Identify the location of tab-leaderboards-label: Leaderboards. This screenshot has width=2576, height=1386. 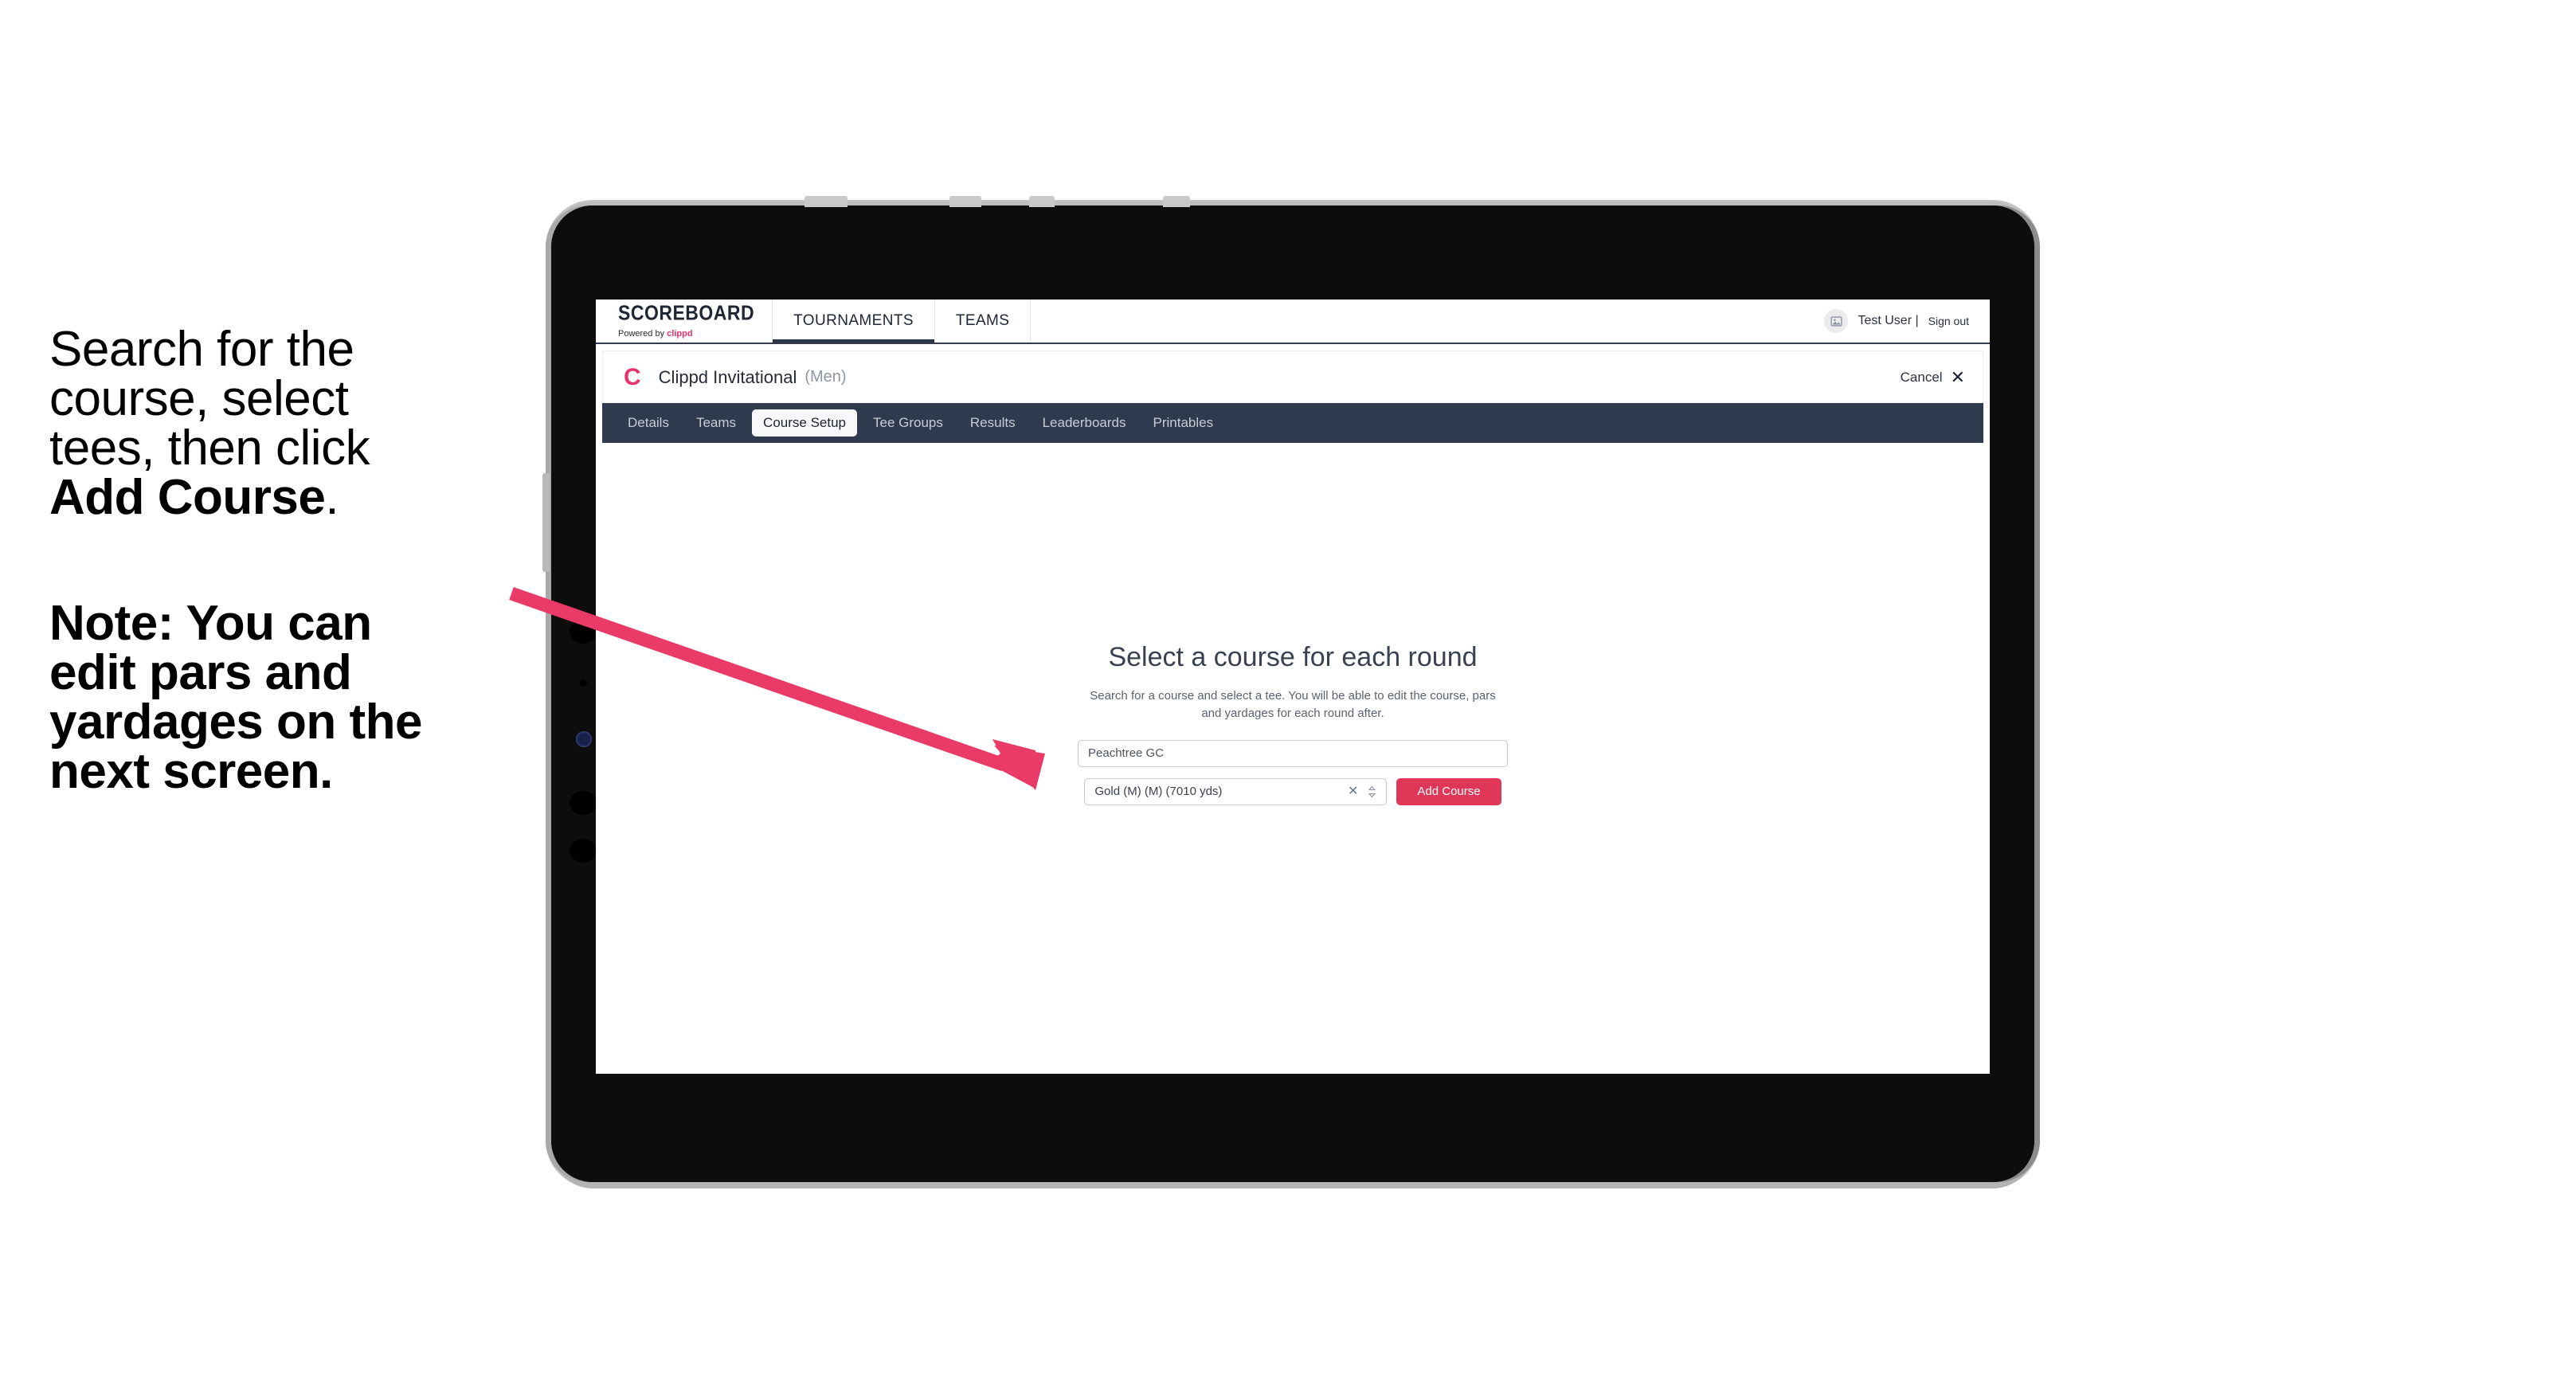
(1084, 422).